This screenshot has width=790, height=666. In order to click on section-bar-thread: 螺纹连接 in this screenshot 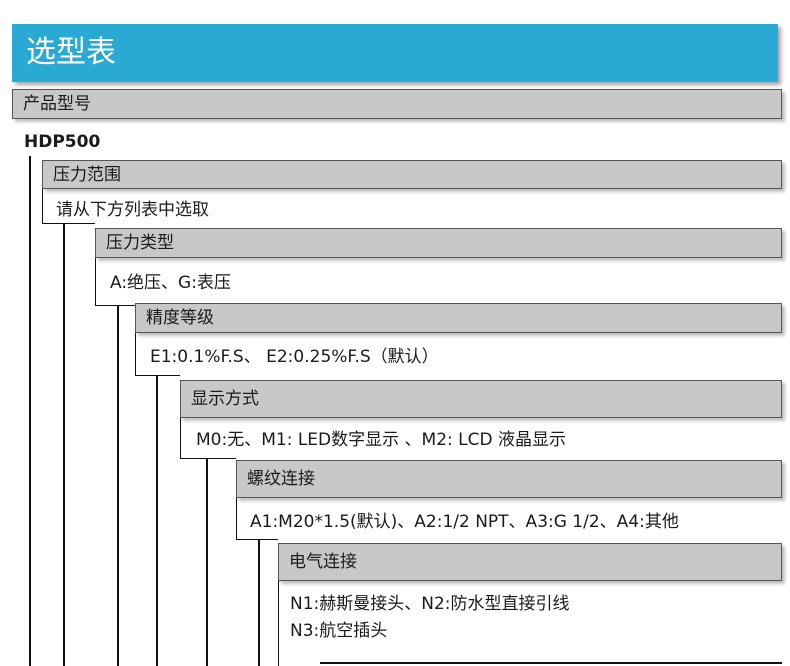, I will do `click(509, 479)`.